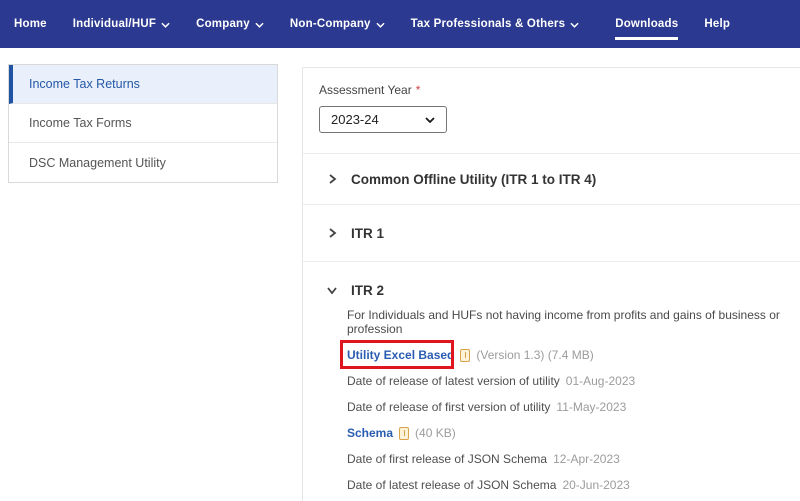  Describe the element at coordinates (435, 433) in the screenshot. I see `schema-size: (40 KB)` at that location.